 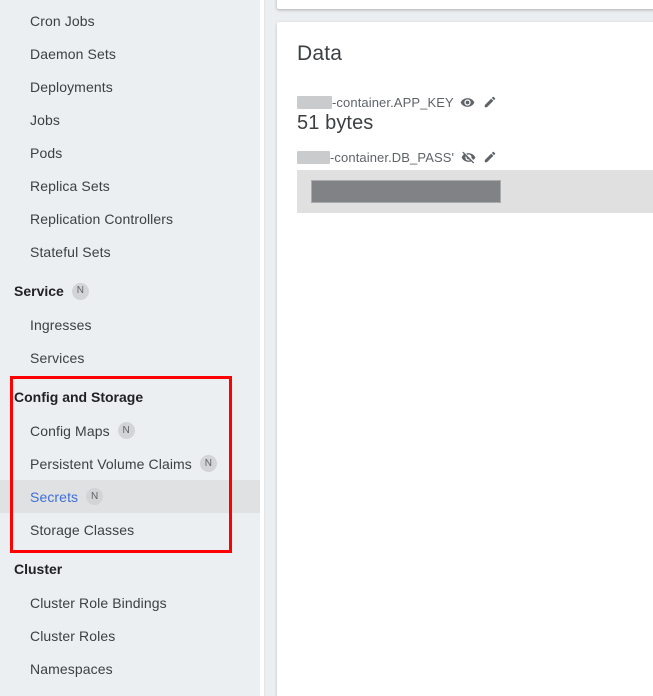 What do you see at coordinates (465, 4) in the screenshot?
I see `card-above-partial` at bounding box center [465, 4].